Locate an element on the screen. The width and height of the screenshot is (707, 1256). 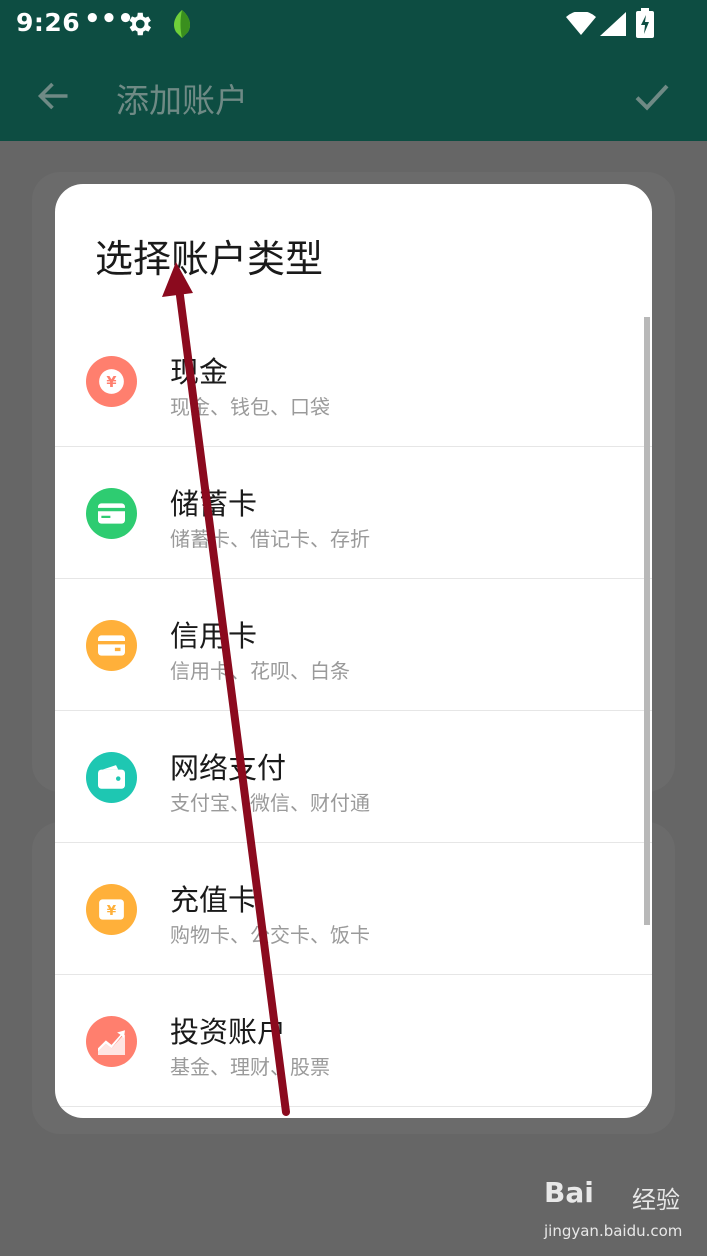
item-name: 充值卡 is located at coordinates (214, 900).